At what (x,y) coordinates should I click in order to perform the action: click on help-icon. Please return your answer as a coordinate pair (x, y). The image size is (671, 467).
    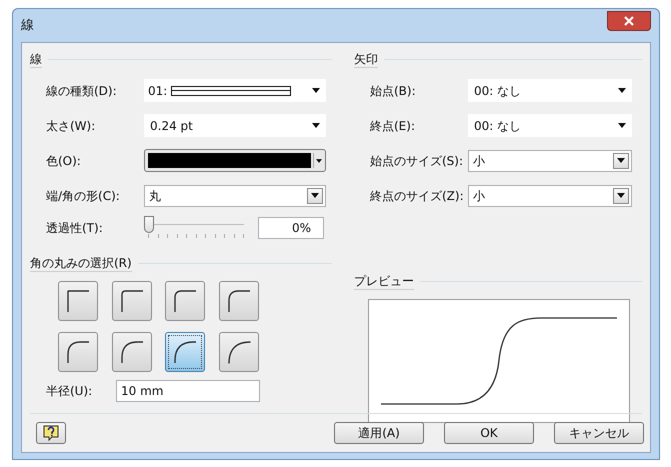
    Looking at the image, I should click on (51, 433).